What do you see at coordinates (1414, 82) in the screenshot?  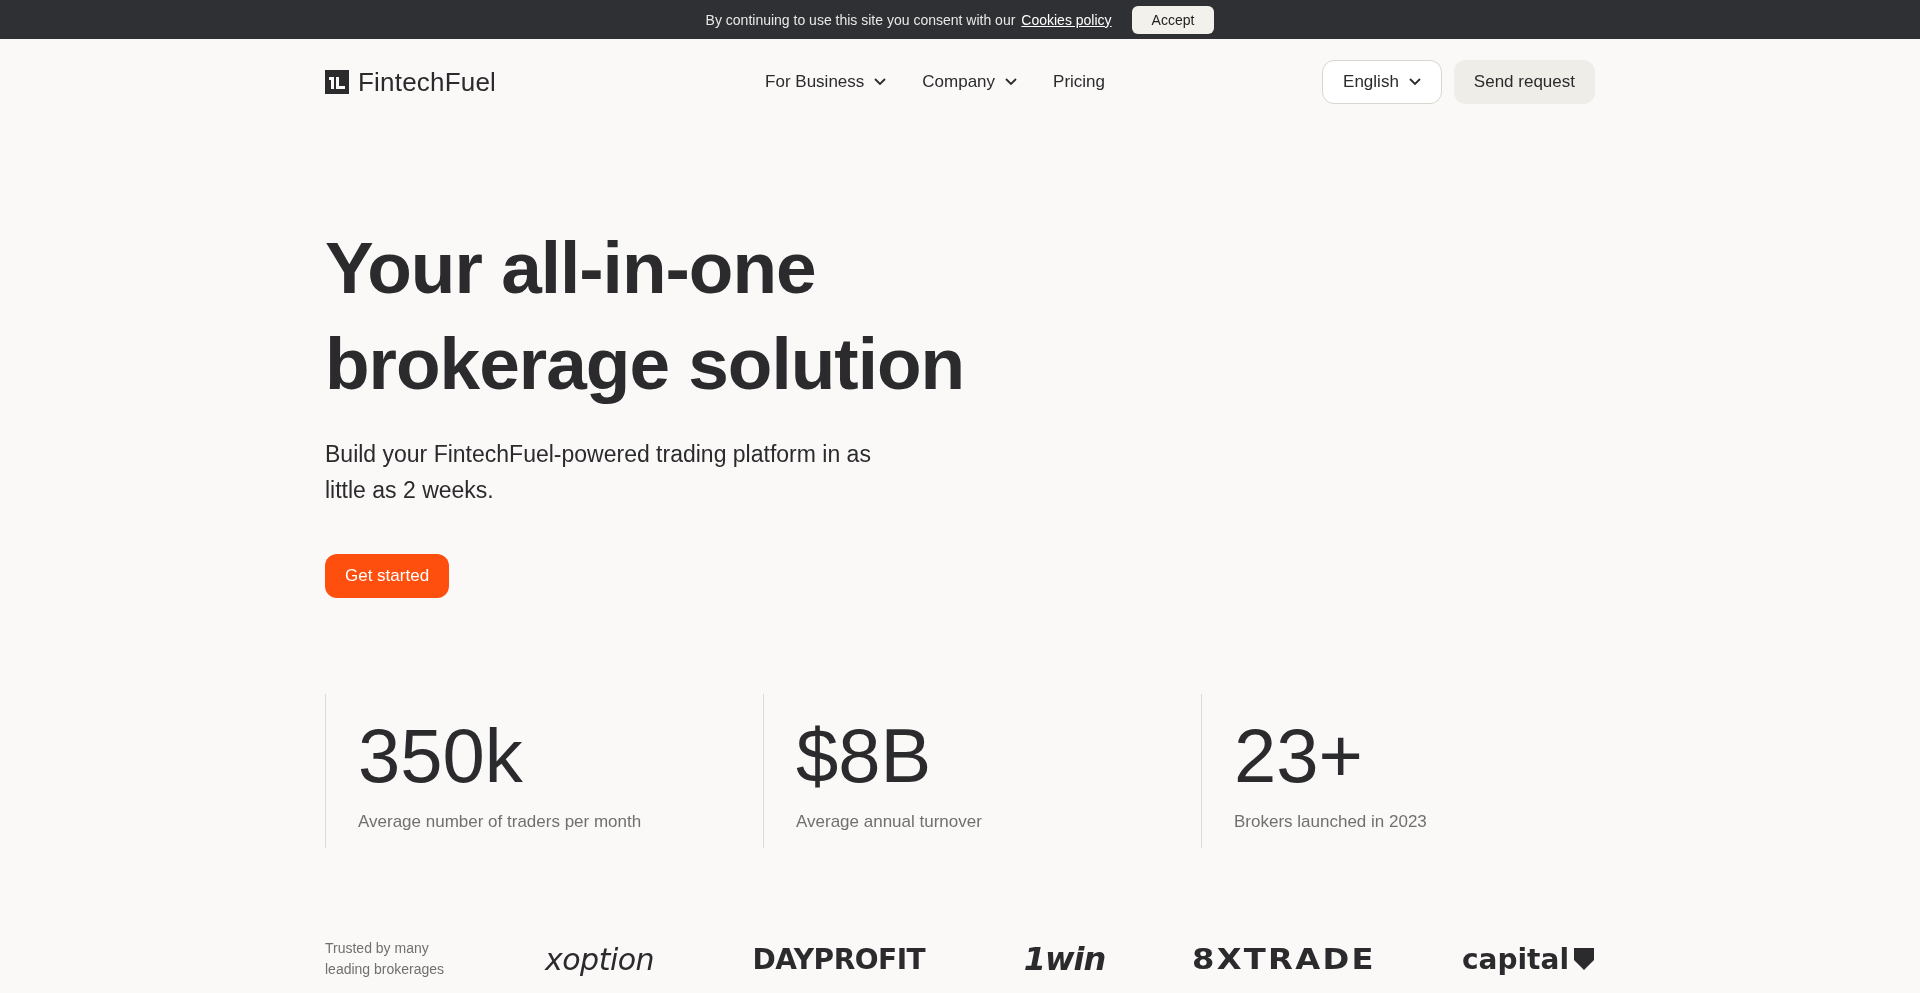 I see `chevron-down-icon` at bounding box center [1414, 82].